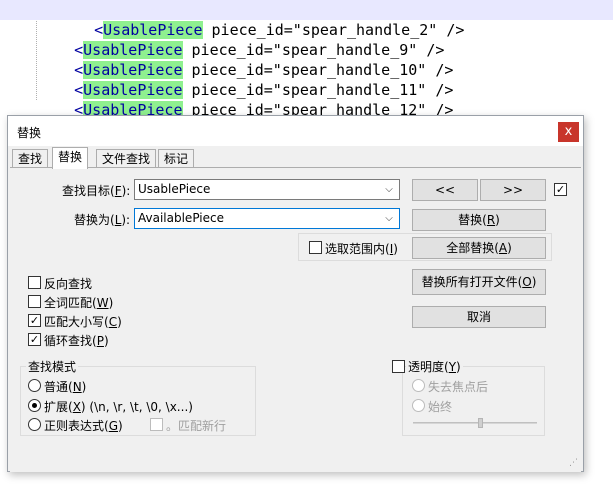 The height and width of the screenshot is (490, 613). Describe the element at coordinates (156, 424) in the screenshot. I see `dot-newline-checkbox` at that location.